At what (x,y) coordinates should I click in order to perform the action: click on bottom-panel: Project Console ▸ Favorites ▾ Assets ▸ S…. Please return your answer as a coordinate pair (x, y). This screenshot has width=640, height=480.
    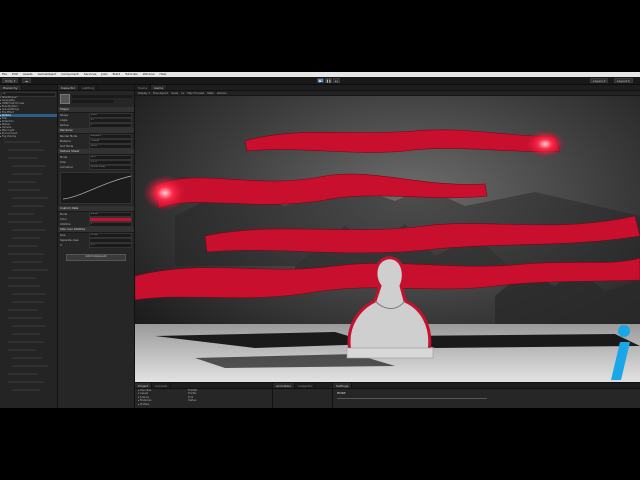
    Looking at the image, I should click on (387, 395).